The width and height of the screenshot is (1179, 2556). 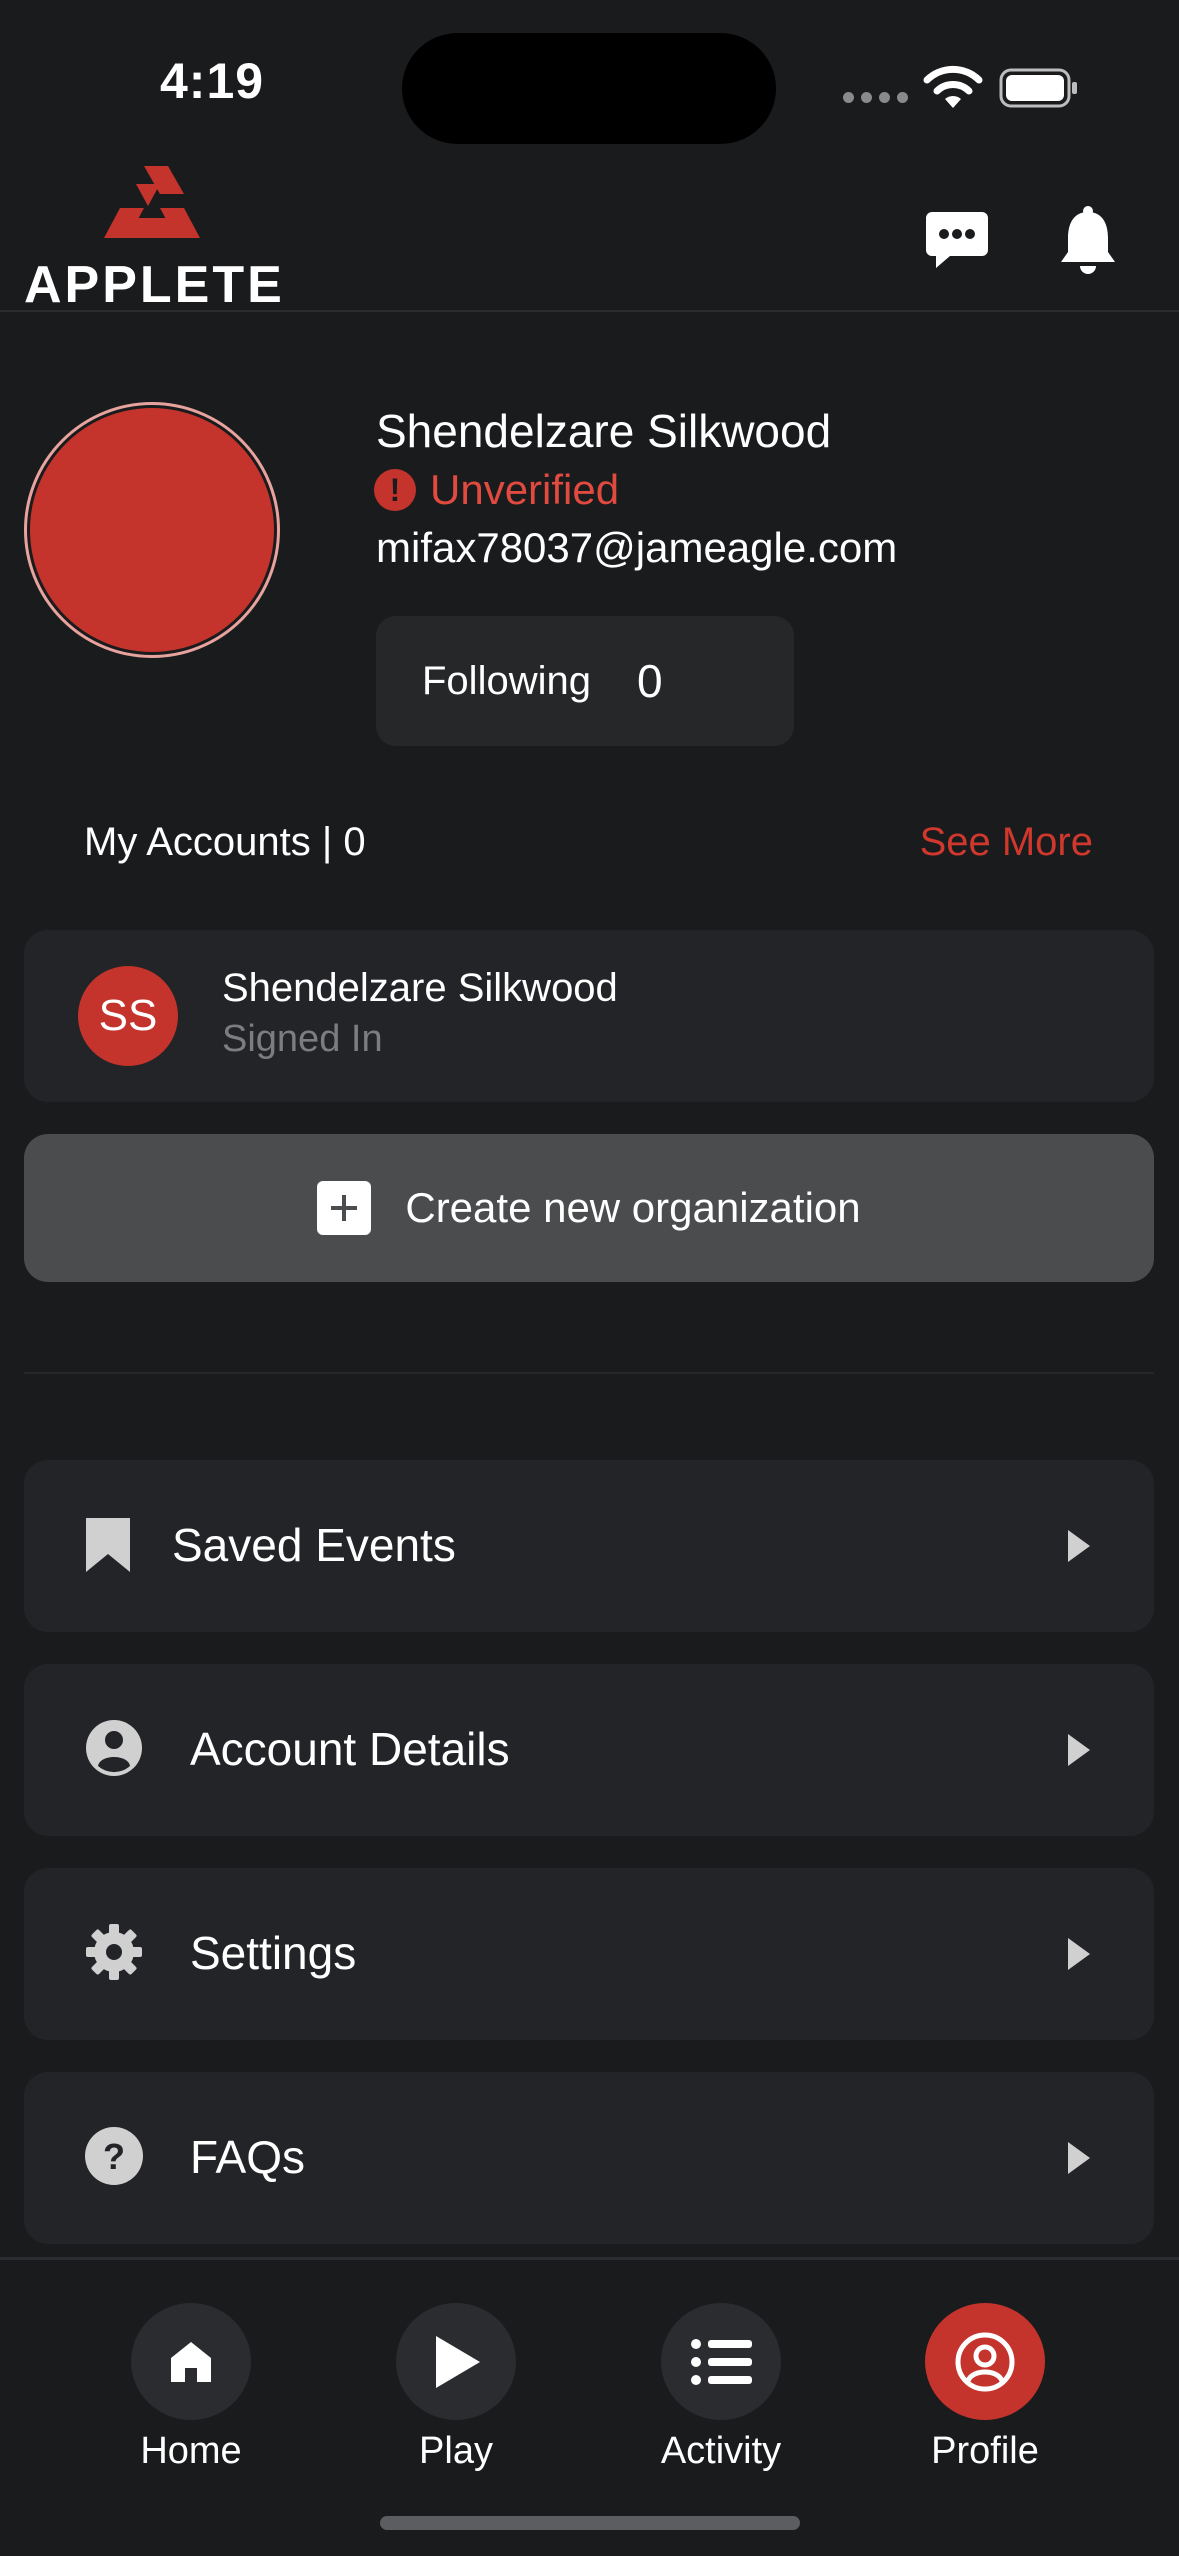 What do you see at coordinates (604, 431) in the screenshot?
I see `user-name: Shendelzare Silkwood` at bounding box center [604, 431].